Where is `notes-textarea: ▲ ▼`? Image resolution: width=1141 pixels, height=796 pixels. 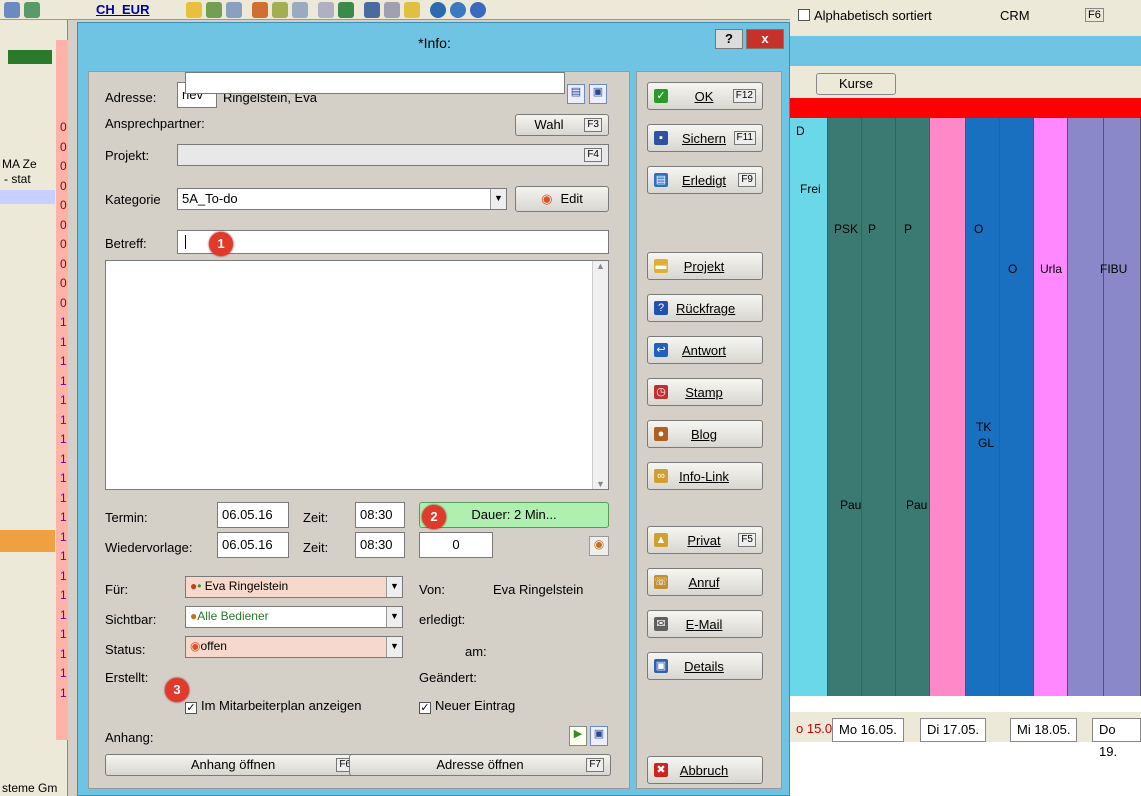 notes-textarea: ▲ ▼ is located at coordinates (357, 375).